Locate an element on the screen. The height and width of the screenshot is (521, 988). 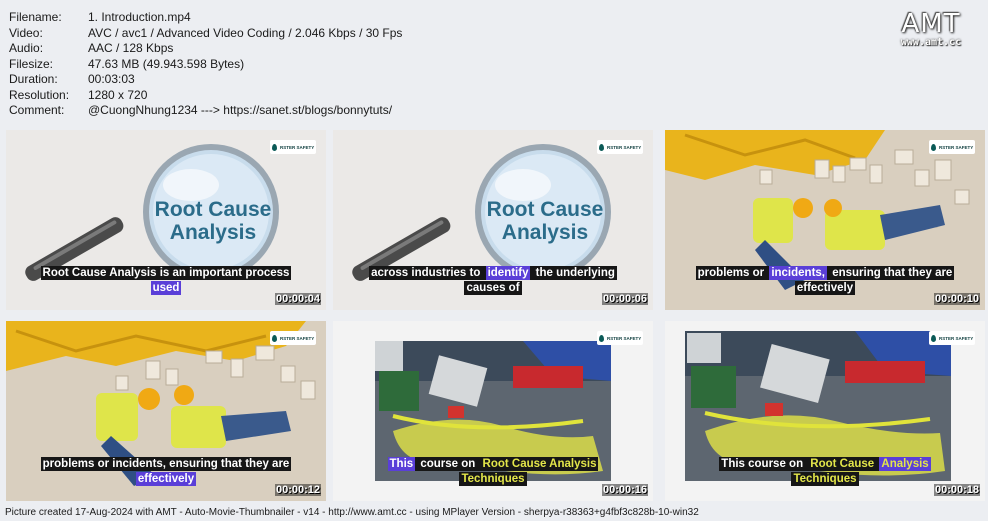
timestamp: 00:00:10 is located at coordinates (956, 299).